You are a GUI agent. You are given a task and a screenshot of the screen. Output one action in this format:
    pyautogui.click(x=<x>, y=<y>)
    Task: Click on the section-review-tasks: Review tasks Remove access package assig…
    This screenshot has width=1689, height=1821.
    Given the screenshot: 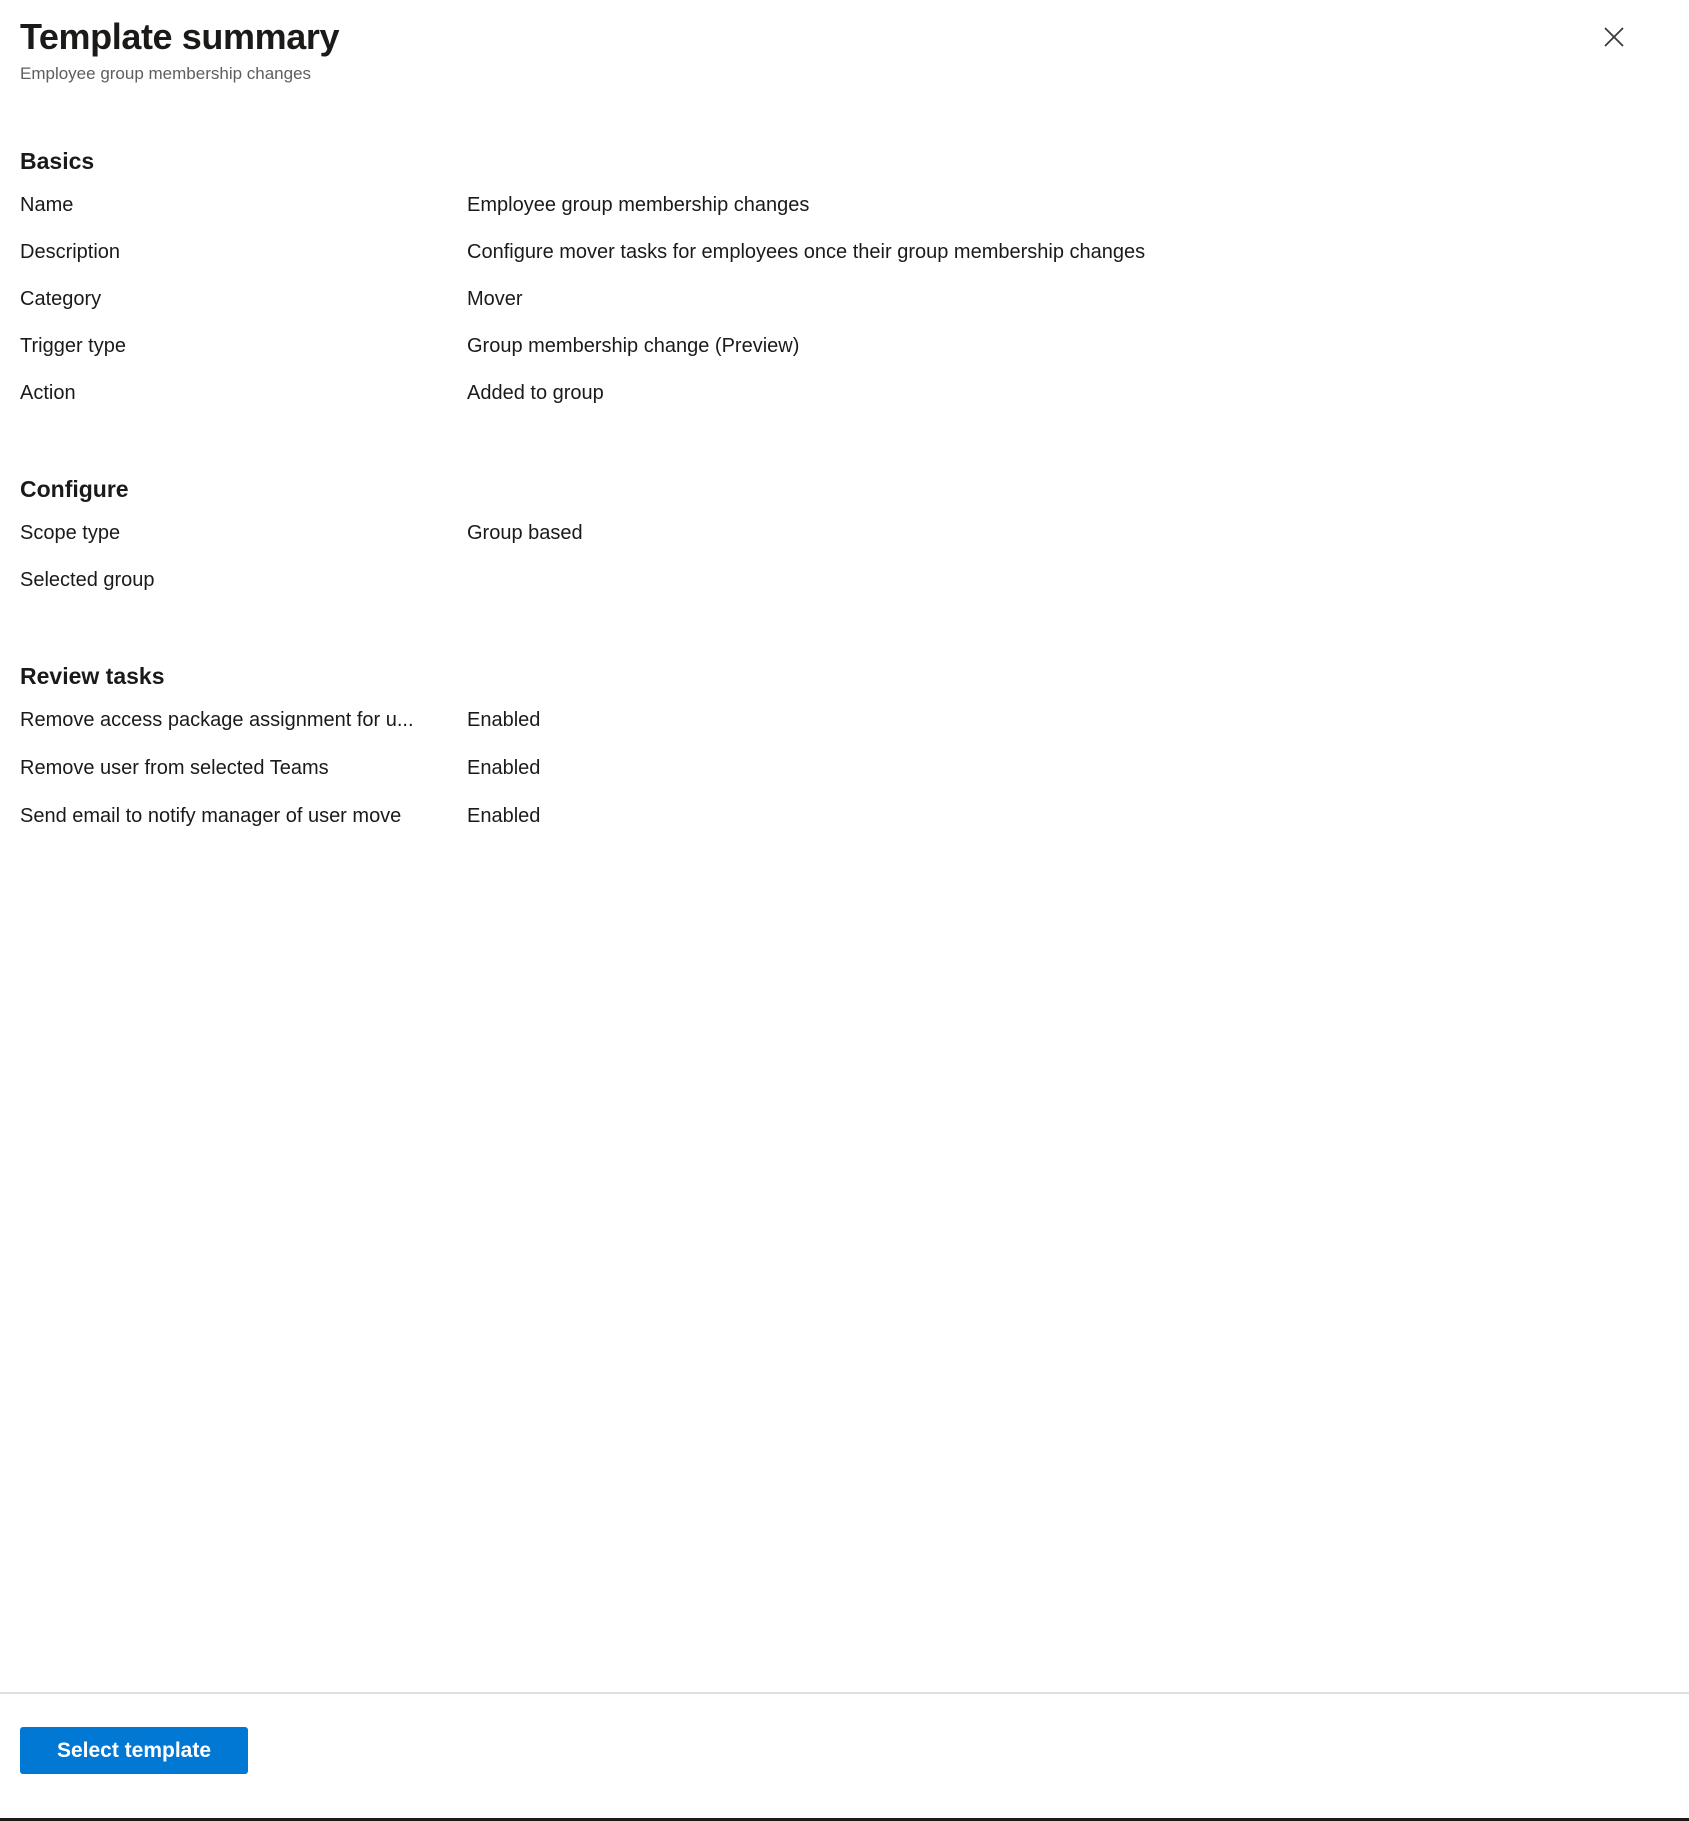 What is the action you would take?
    pyautogui.click(x=844, y=732)
    